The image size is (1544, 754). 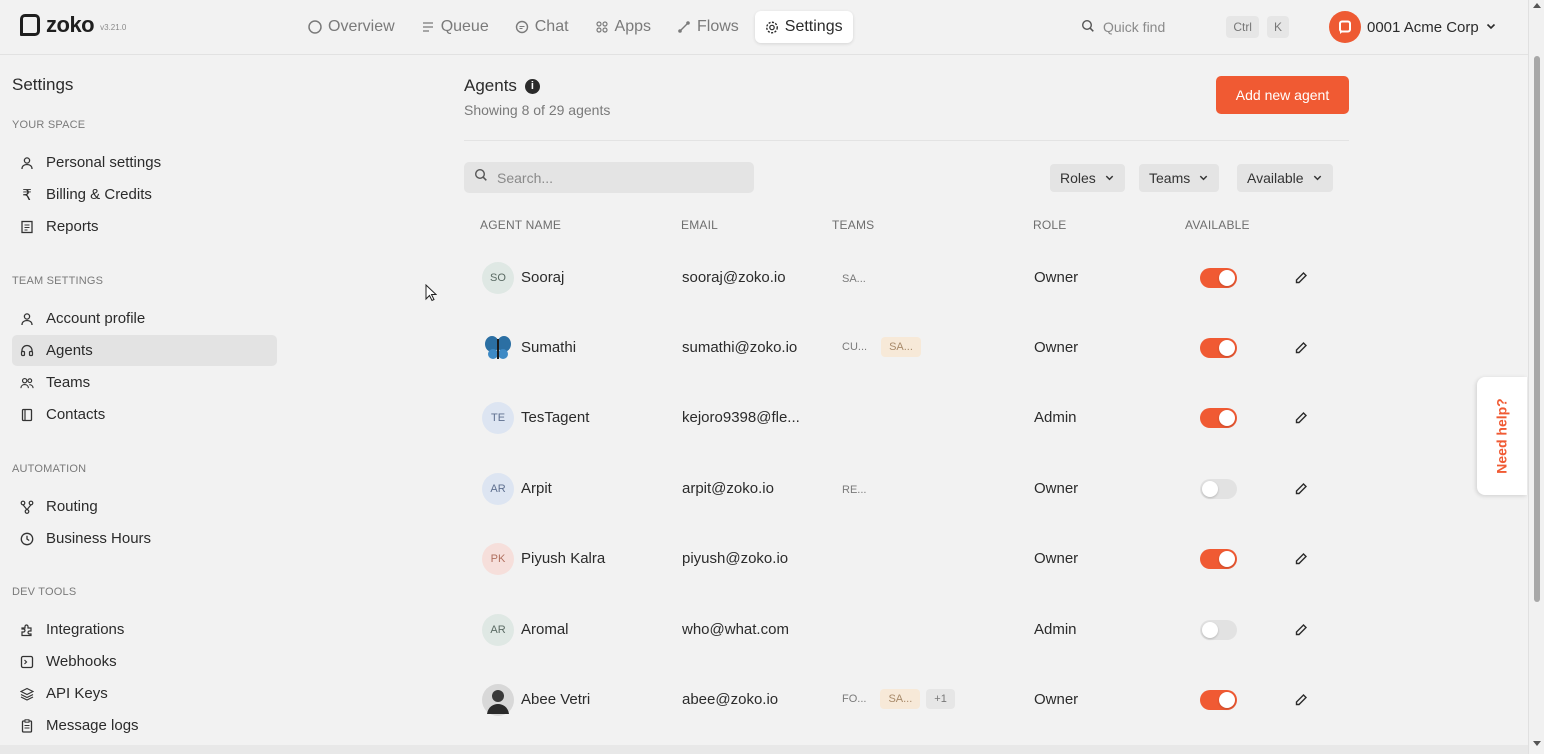 What do you see at coordinates (940, 699) in the screenshot?
I see `more-teams-chip: +1` at bounding box center [940, 699].